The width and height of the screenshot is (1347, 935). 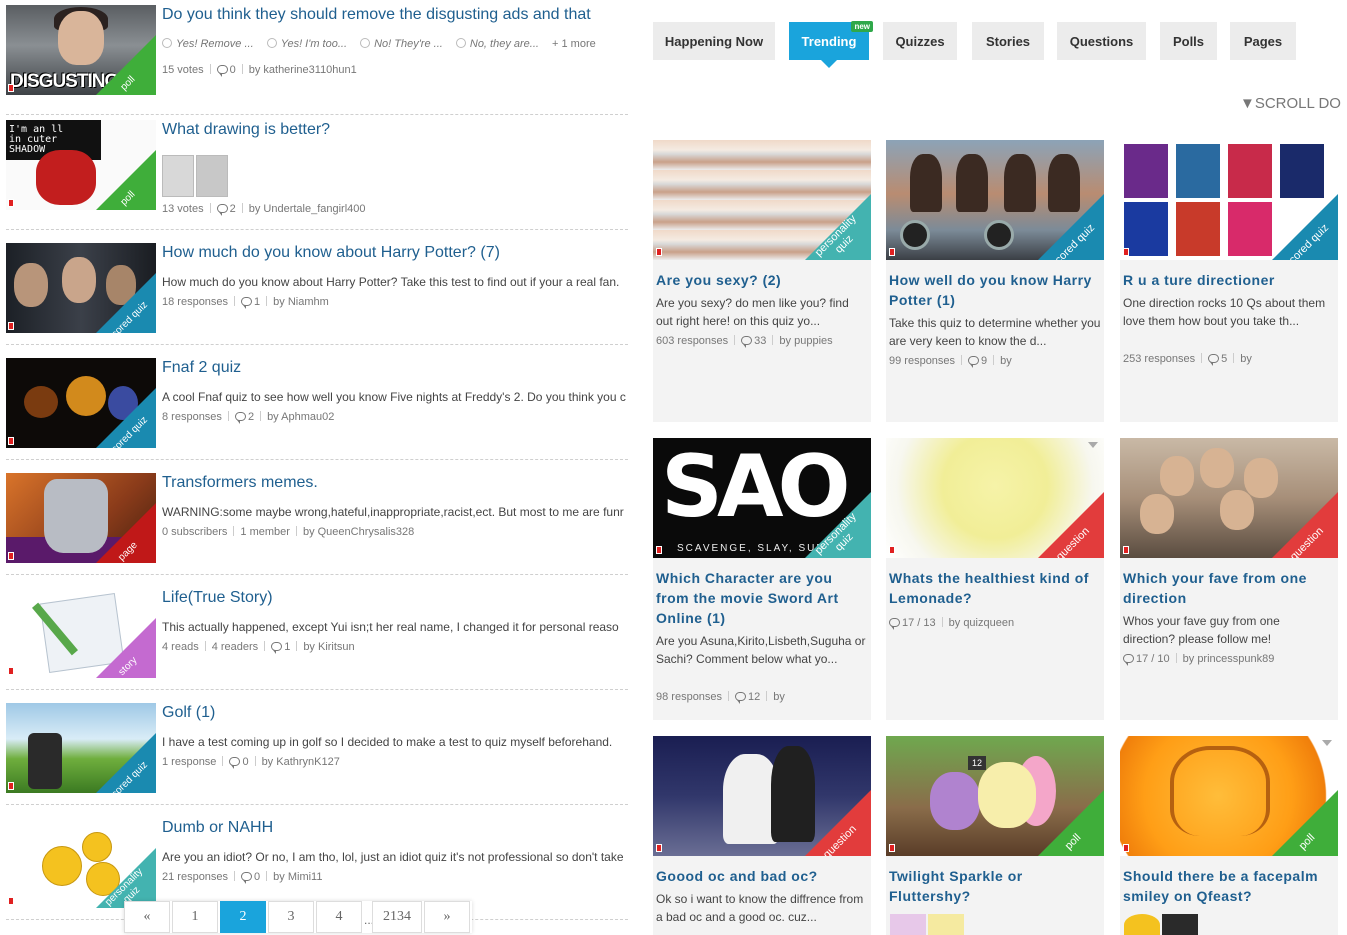 I want to click on author-link: by Niamhm, so click(x=301, y=302).